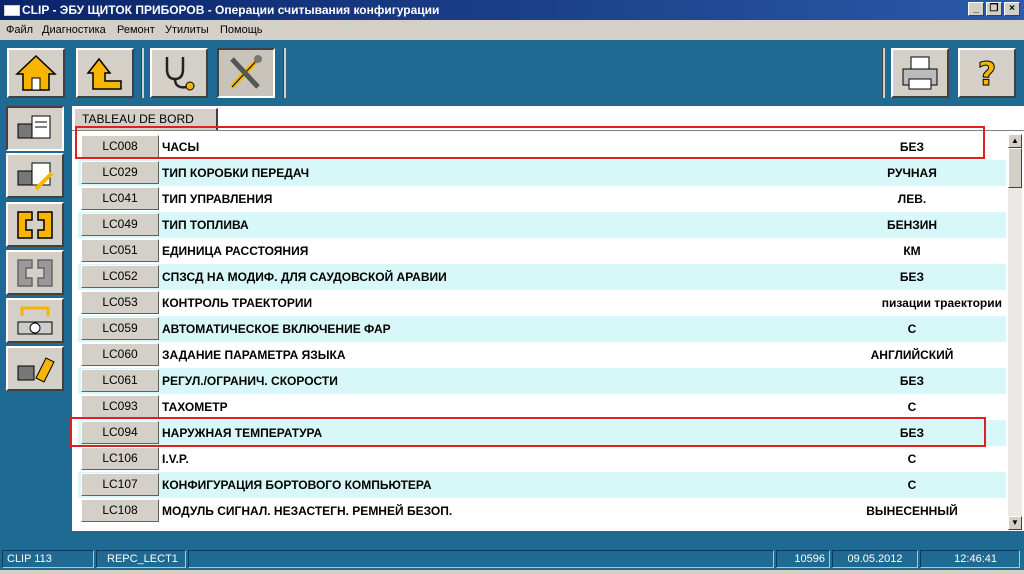  Describe the element at coordinates (217, 199) in the screenshot. I see `row-label: ТИП УПРАВЛЕНИЯ` at that location.